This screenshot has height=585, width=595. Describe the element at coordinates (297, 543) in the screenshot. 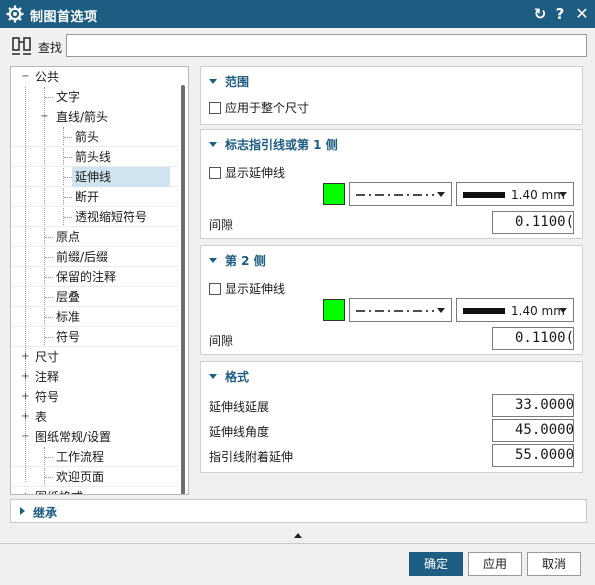

I see `divider` at that location.